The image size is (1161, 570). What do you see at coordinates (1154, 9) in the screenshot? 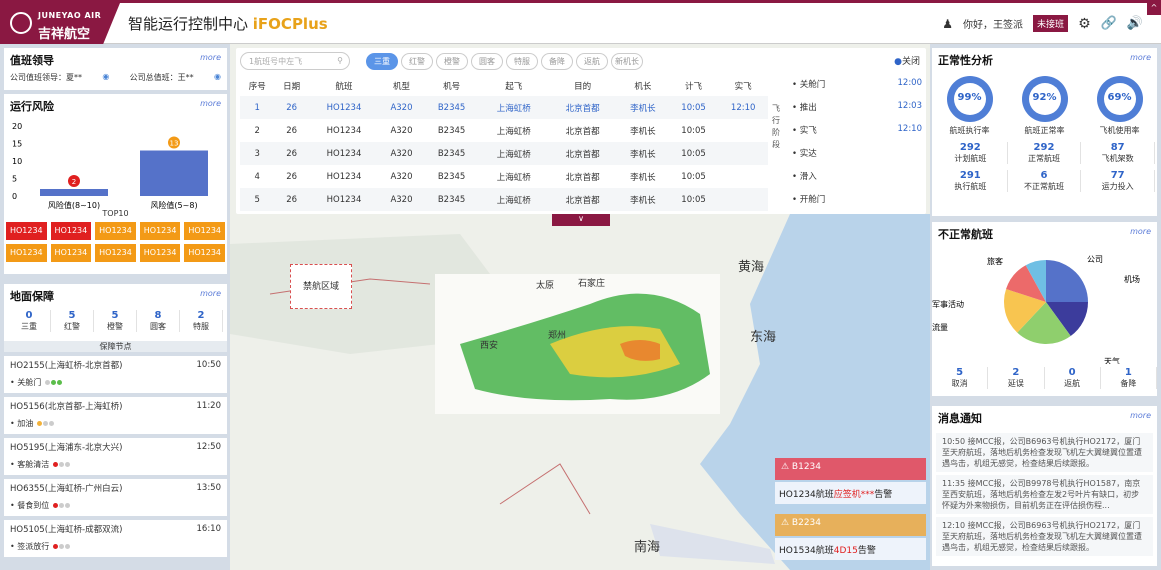
I see `collapse-corner-icon: ^` at bounding box center [1154, 9].